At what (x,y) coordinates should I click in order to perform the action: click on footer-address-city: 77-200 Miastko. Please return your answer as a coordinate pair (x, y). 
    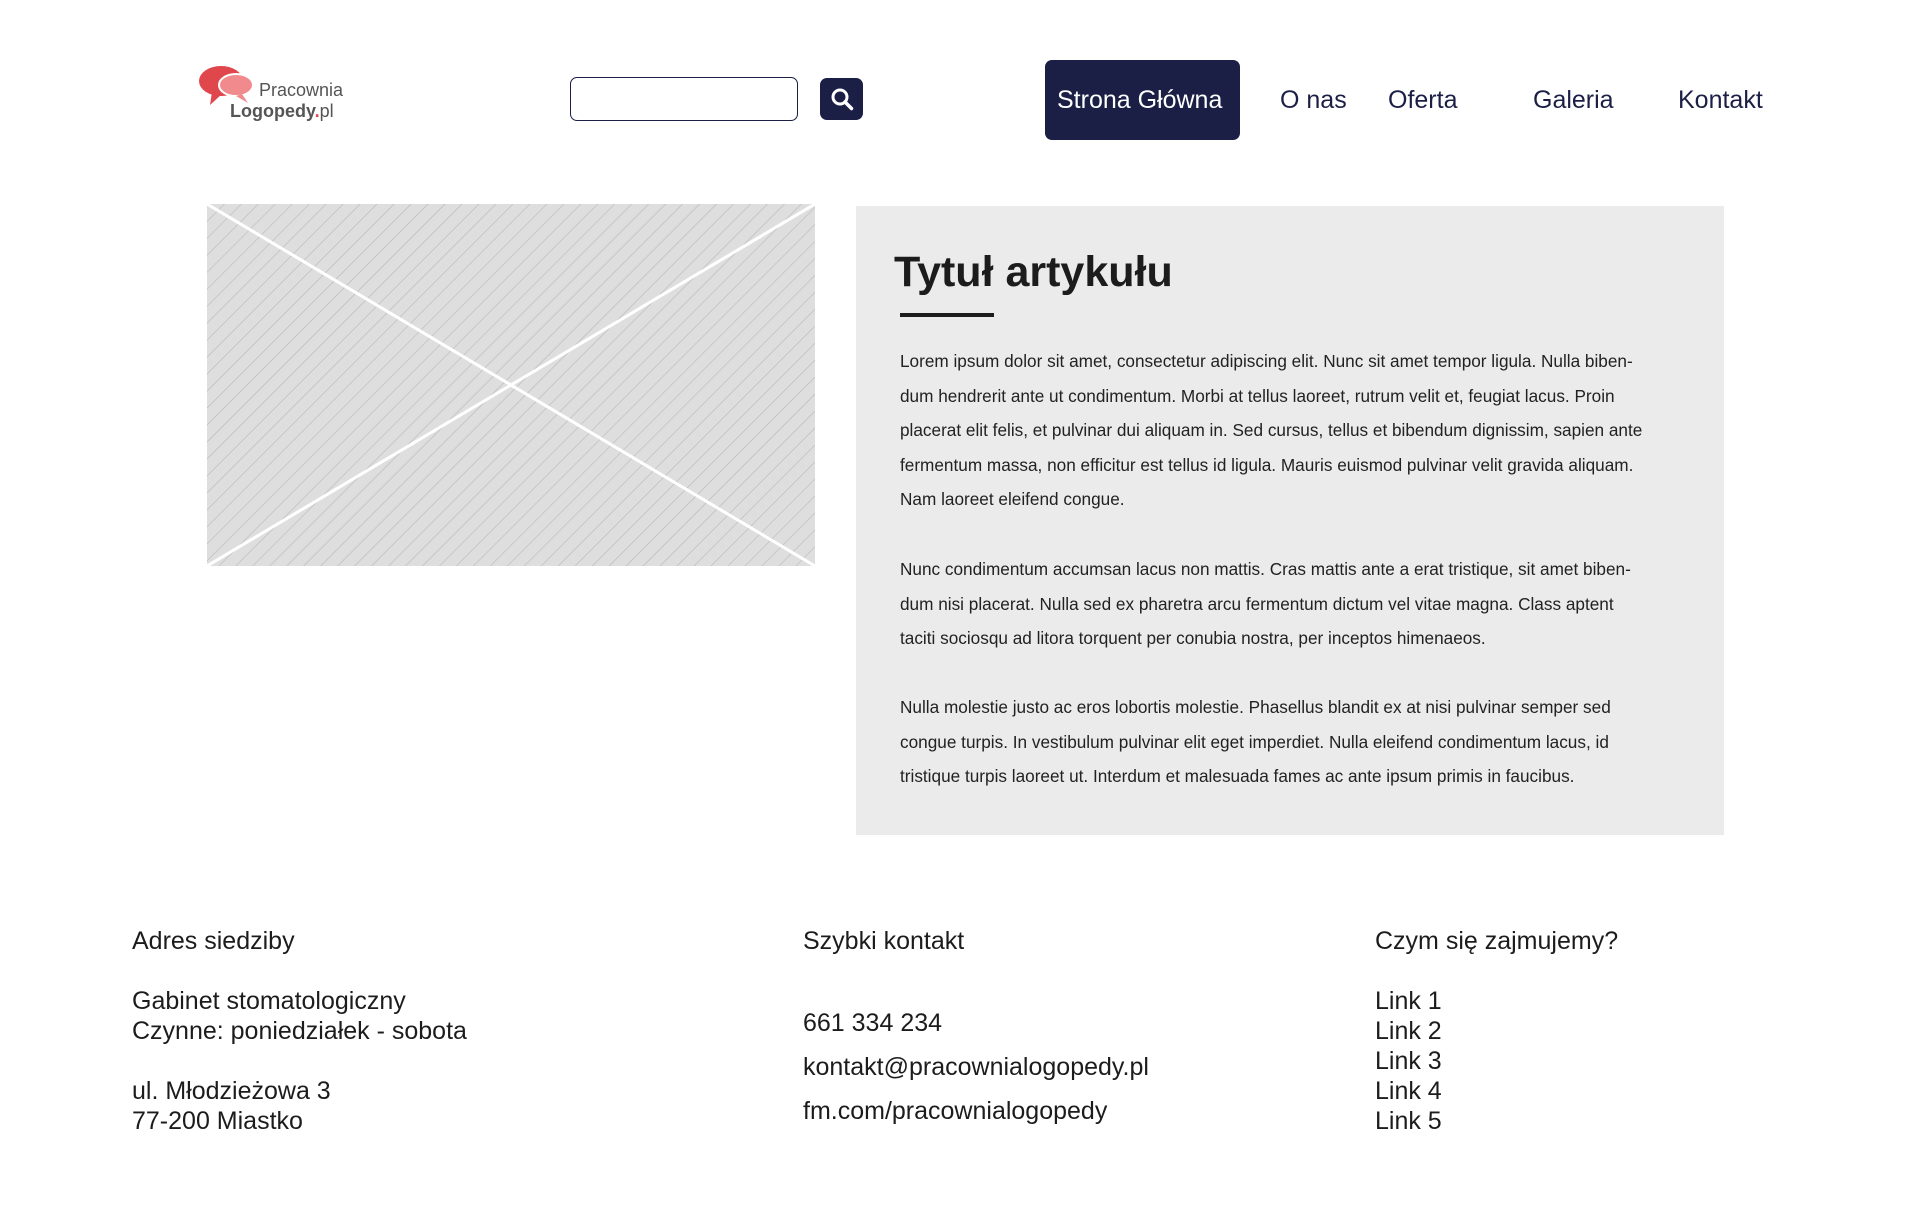
    Looking at the image, I should click on (217, 1121).